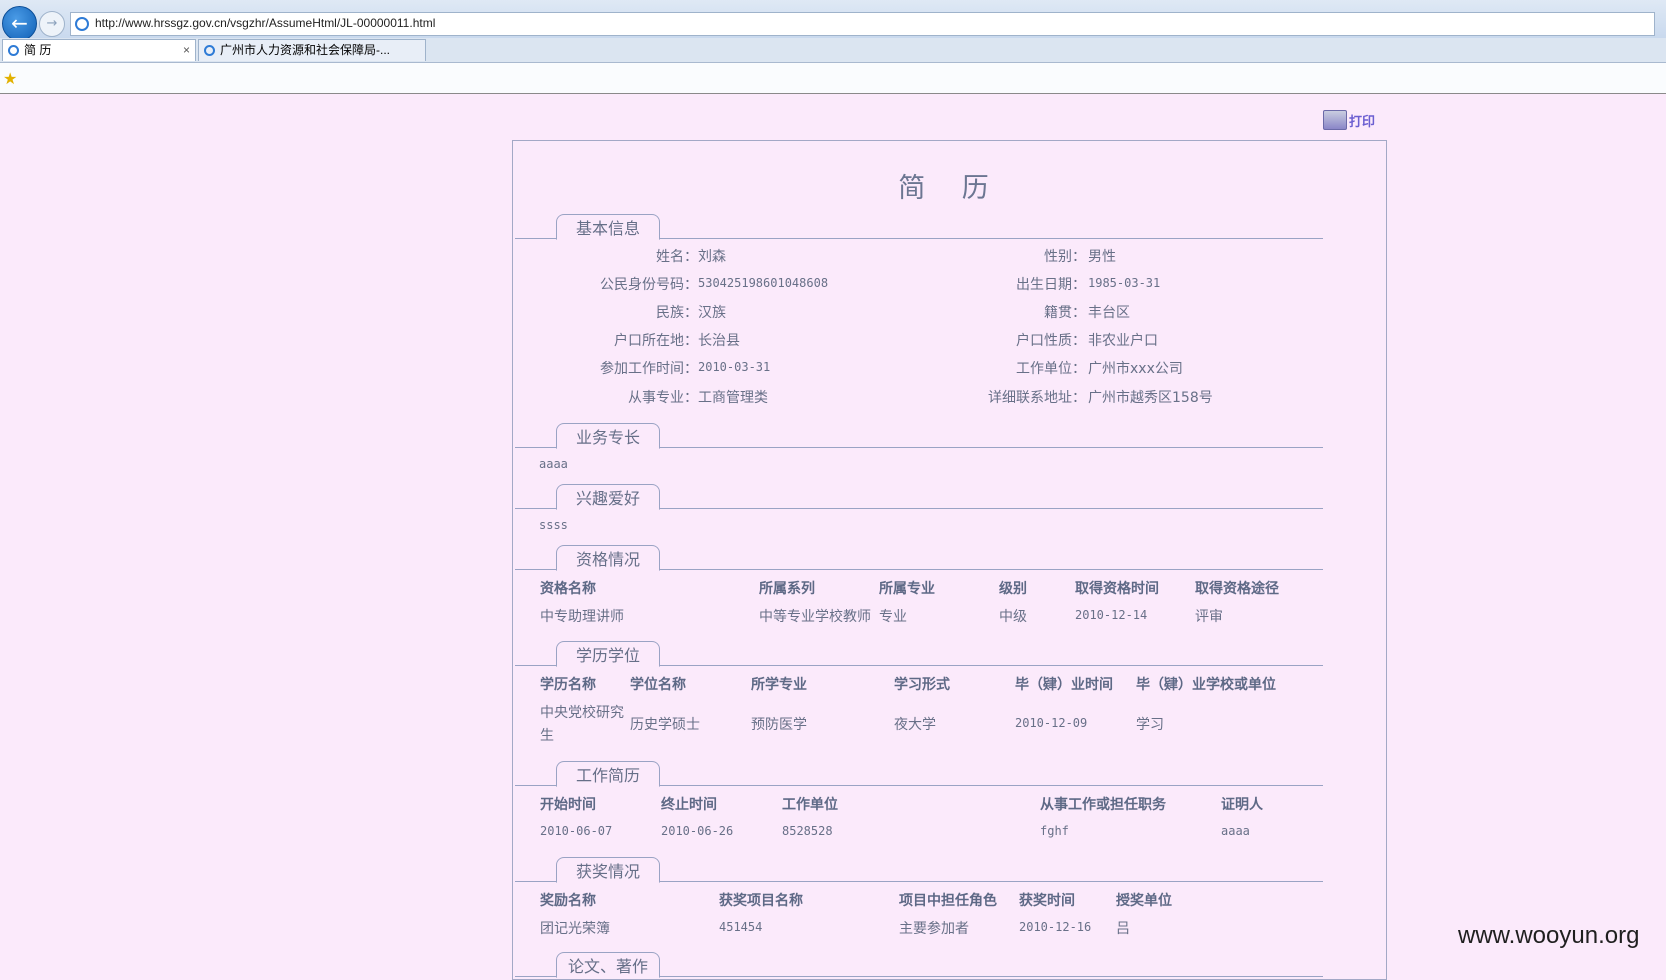  I want to click on table-header: 获奖时间, so click(1047, 901).